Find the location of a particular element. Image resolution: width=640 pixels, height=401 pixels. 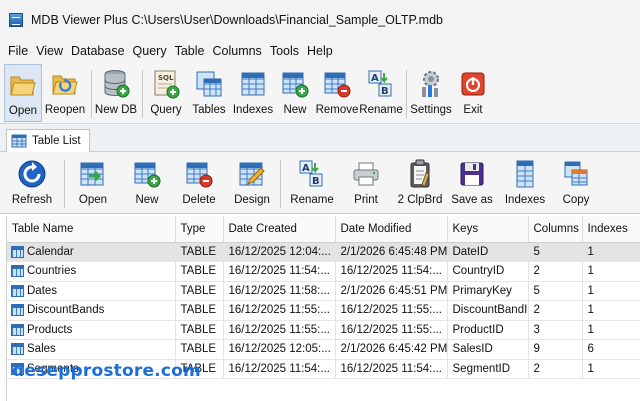

reopen-button: Reopen is located at coordinates (65, 93).